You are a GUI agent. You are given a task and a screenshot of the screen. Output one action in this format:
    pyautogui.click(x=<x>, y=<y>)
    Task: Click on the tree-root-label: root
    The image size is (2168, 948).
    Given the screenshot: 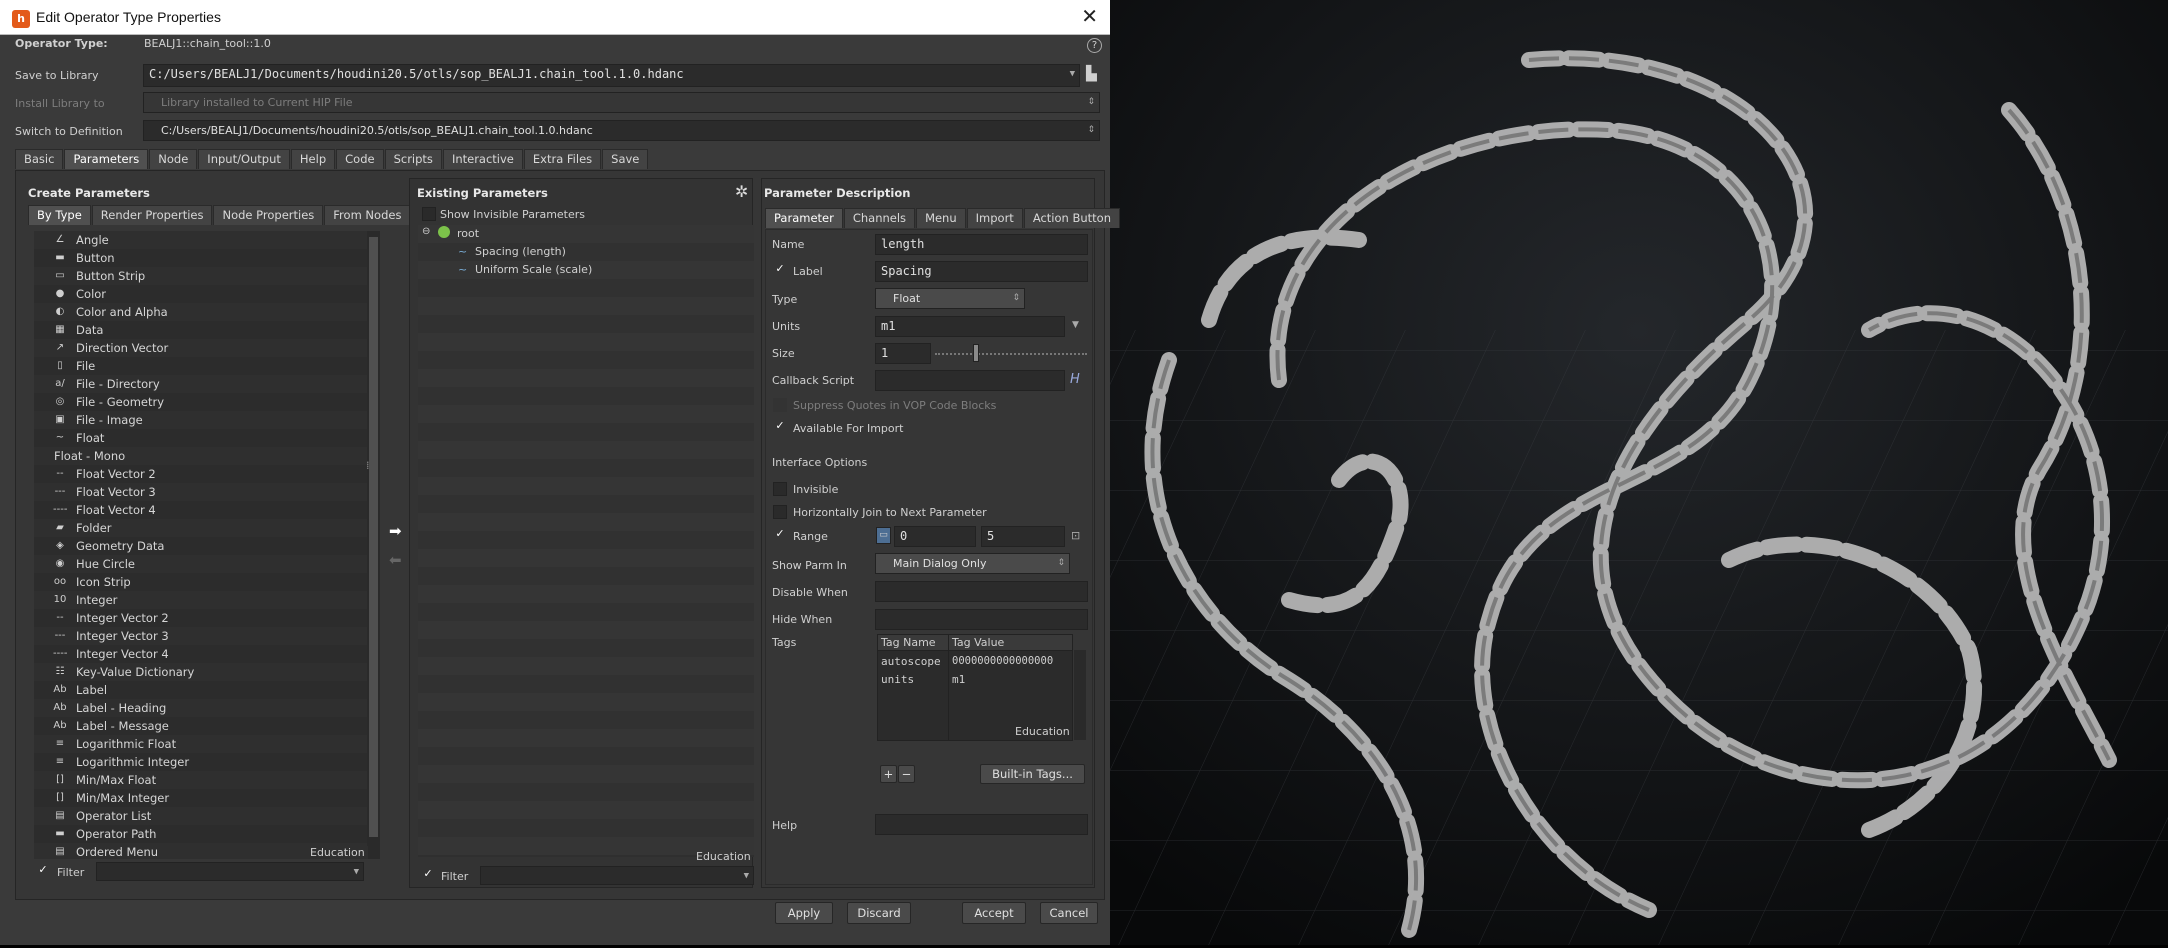 What is the action you would take?
    pyautogui.click(x=468, y=233)
    